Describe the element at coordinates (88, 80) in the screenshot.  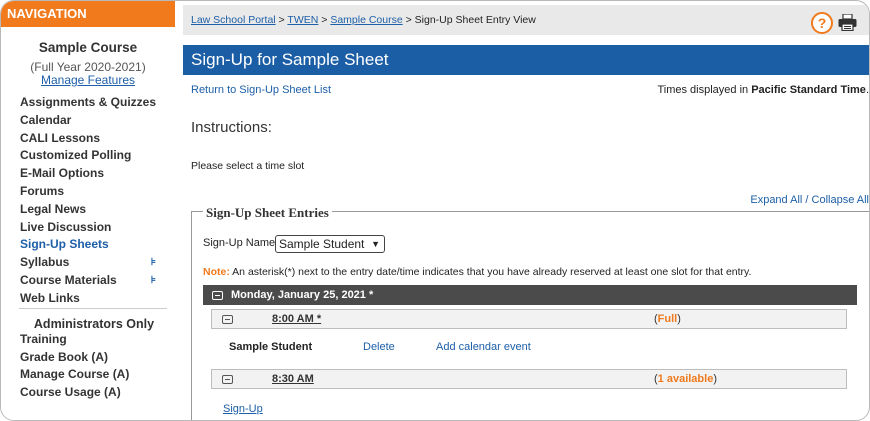
I see `manage-features-link: Manage Features` at that location.